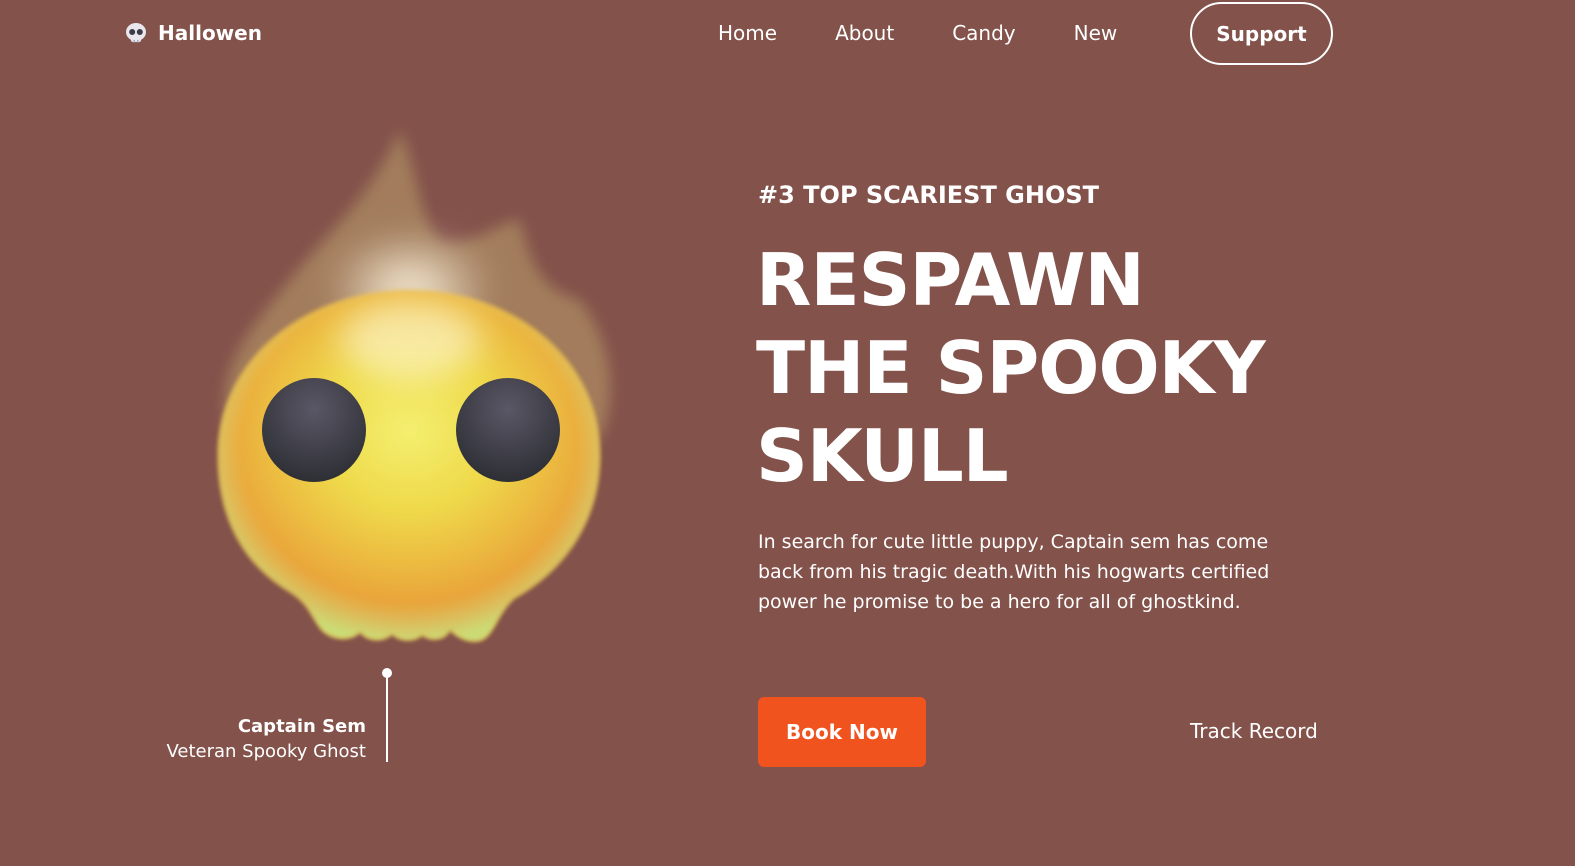  I want to click on character-caption: Captain Sem Veteran Spooky Ghost, so click(266, 740).